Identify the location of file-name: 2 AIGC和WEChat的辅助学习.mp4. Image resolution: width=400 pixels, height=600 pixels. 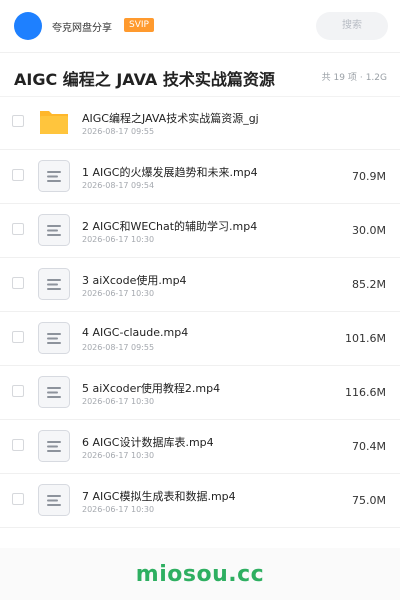
(169, 226).